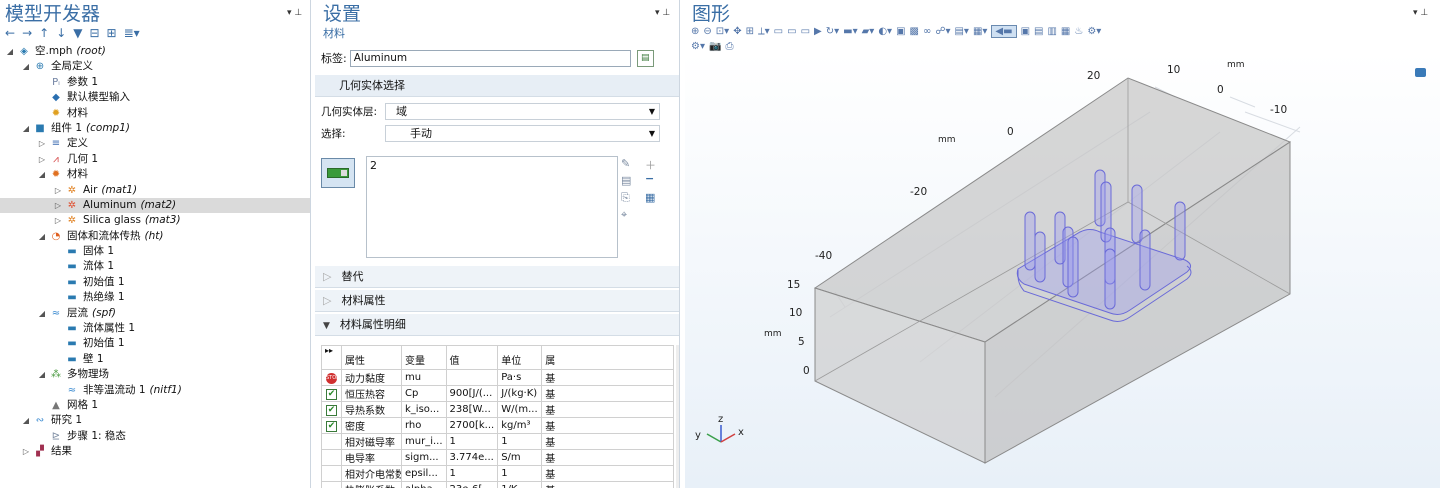 Image resolution: width=1440 pixels, height=488 pixels. What do you see at coordinates (155, 313) in the screenshot?
I see `tree-item: ◢ ≈ 层流 (spf)` at bounding box center [155, 313].